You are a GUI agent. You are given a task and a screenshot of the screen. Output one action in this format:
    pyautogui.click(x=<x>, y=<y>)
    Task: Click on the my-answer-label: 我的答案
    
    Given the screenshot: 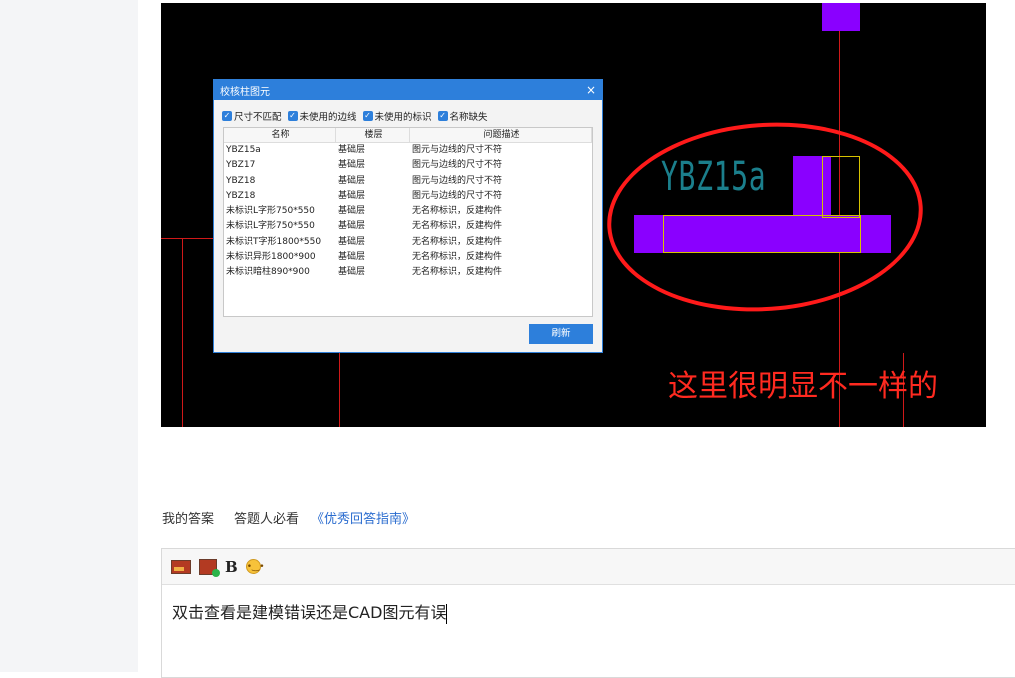 What is the action you would take?
    pyautogui.click(x=188, y=519)
    